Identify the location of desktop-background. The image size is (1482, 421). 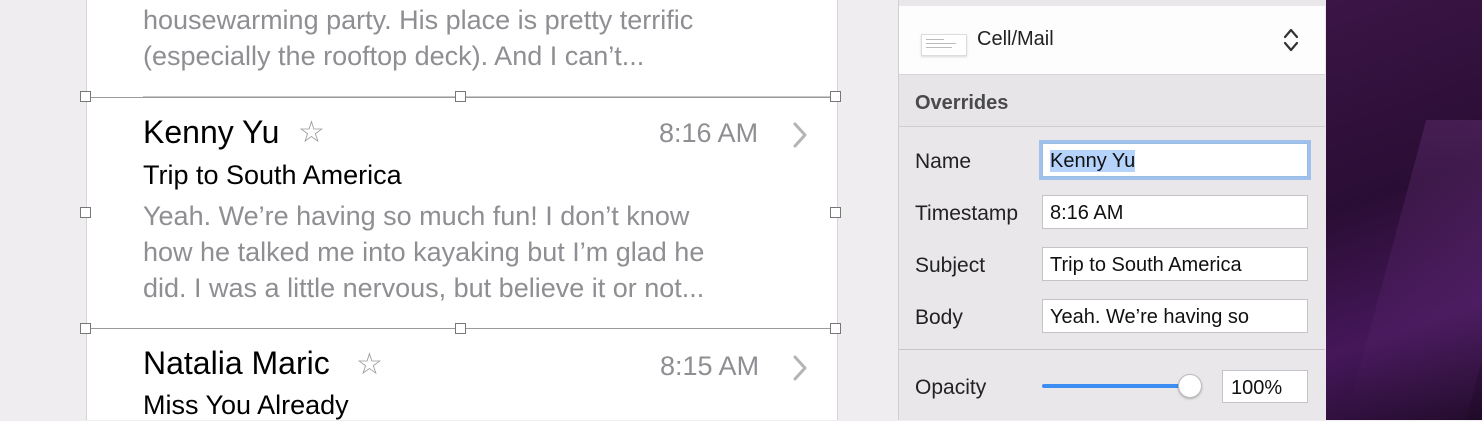
(1404, 210).